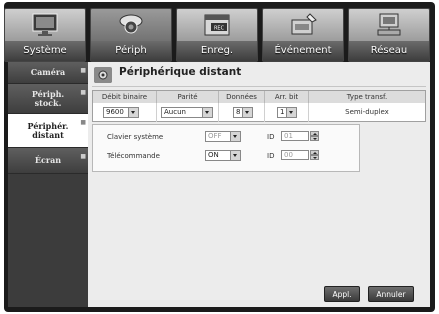 Image resolution: width=439 pixels, height=314 pixels. I want to click on sidebar-item-label: Périphér. distant, so click(48, 130).